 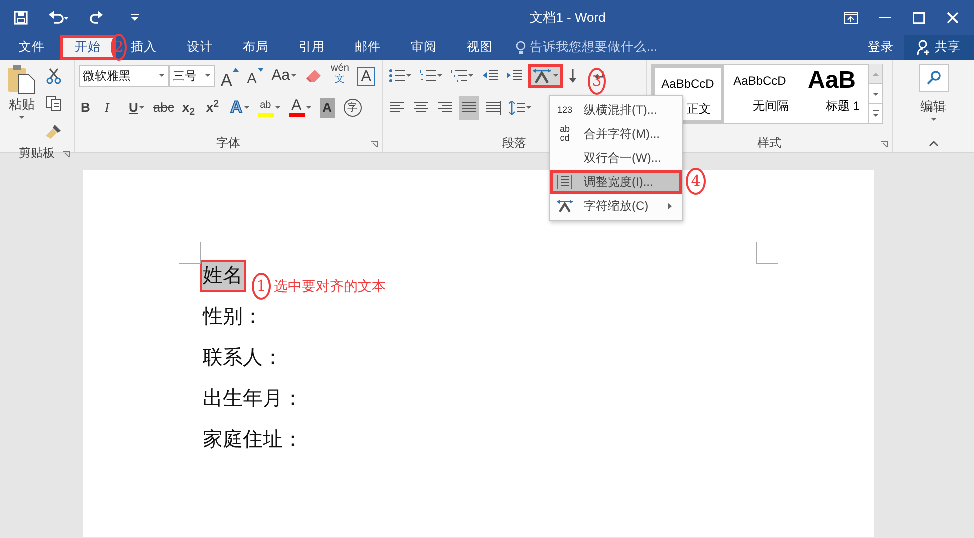 What do you see at coordinates (493, 108) in the screenshot?
I see `distributed-icon` at bounding box center [493, 108].